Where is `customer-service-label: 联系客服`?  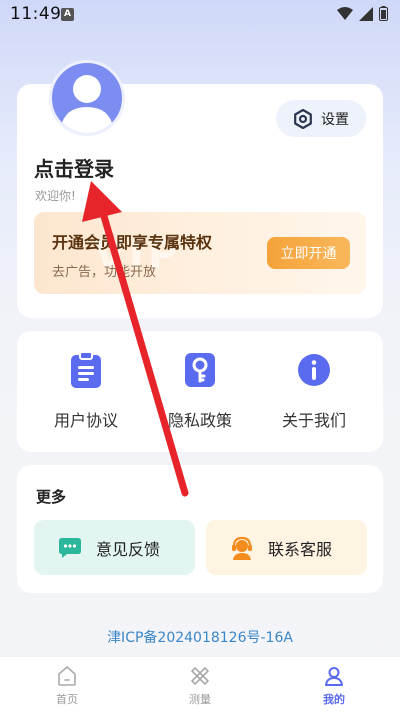
customer-service-label: 联系客服 is located at coordinates (300, 549).